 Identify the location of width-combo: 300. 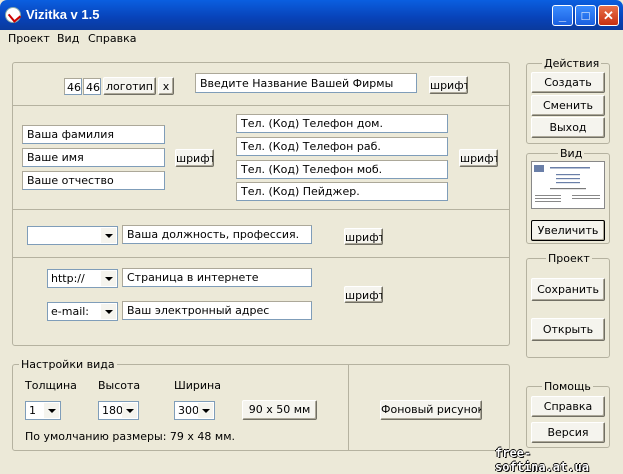
(194, 410).